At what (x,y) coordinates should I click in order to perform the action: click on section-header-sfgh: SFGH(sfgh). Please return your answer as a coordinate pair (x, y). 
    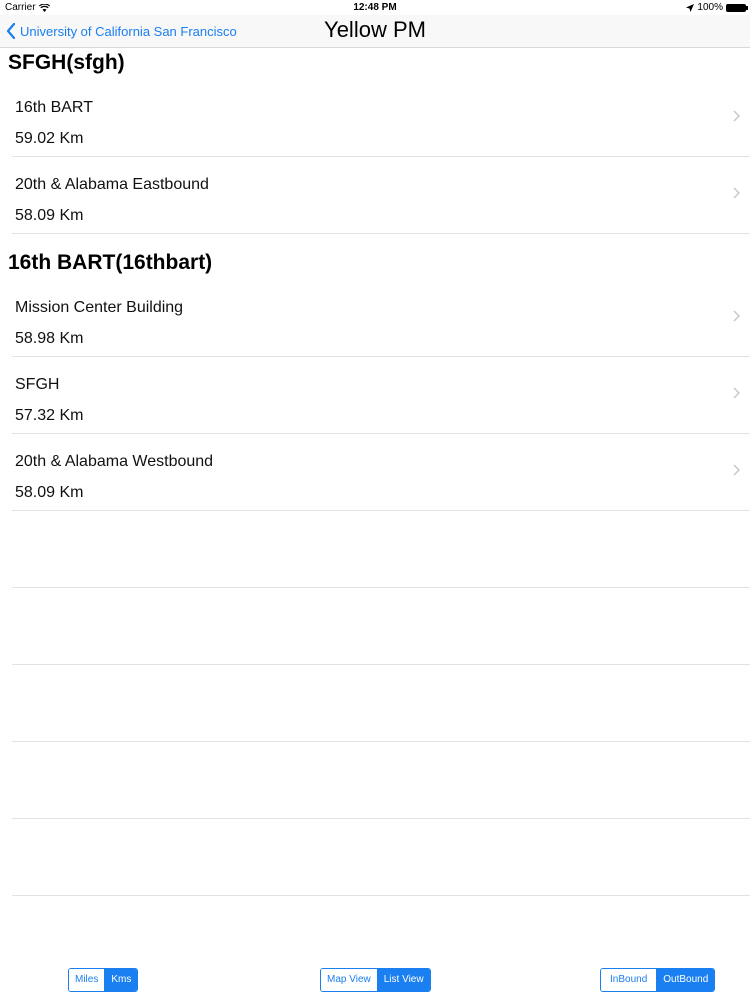
    Looking at the image, I should click on (66, 62).